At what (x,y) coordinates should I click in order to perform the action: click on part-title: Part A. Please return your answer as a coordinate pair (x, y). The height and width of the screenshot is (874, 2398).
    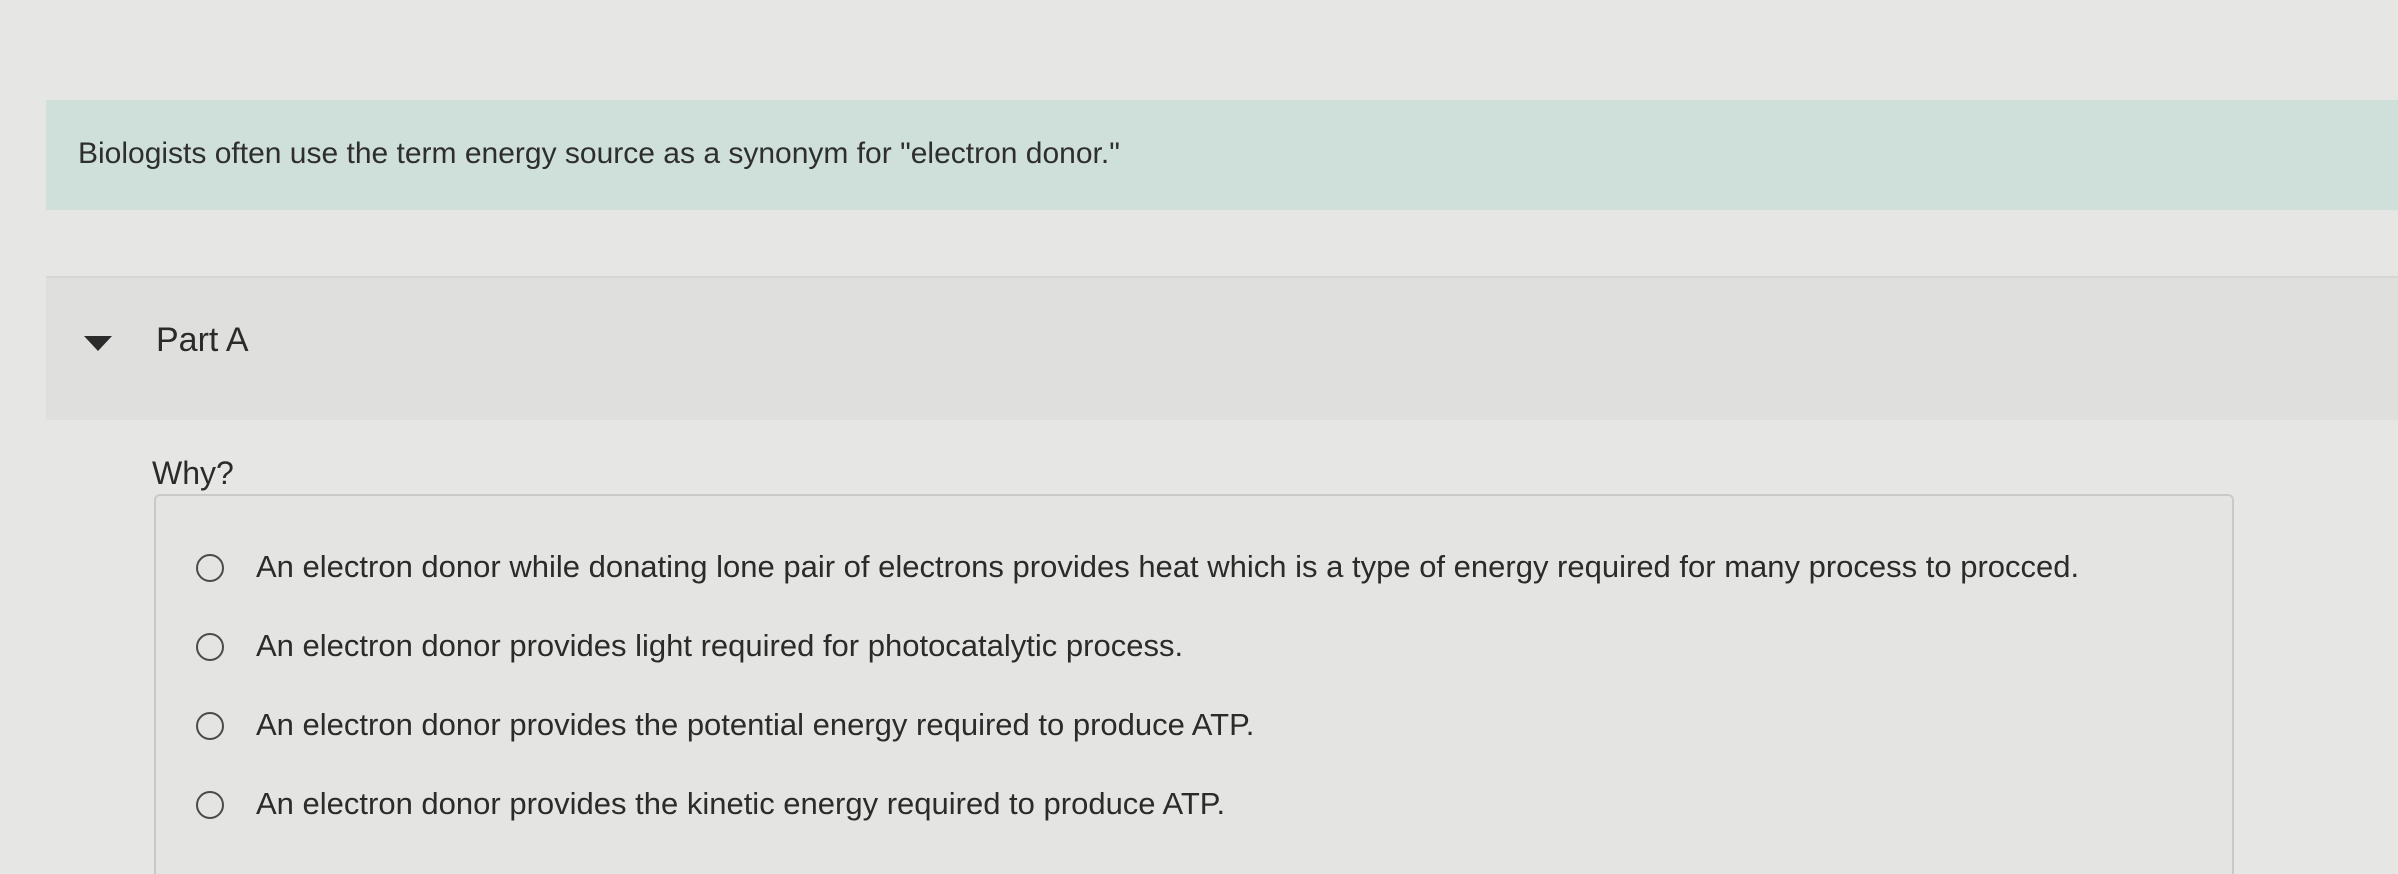
    Looking at the image, I should click on (202, 340).